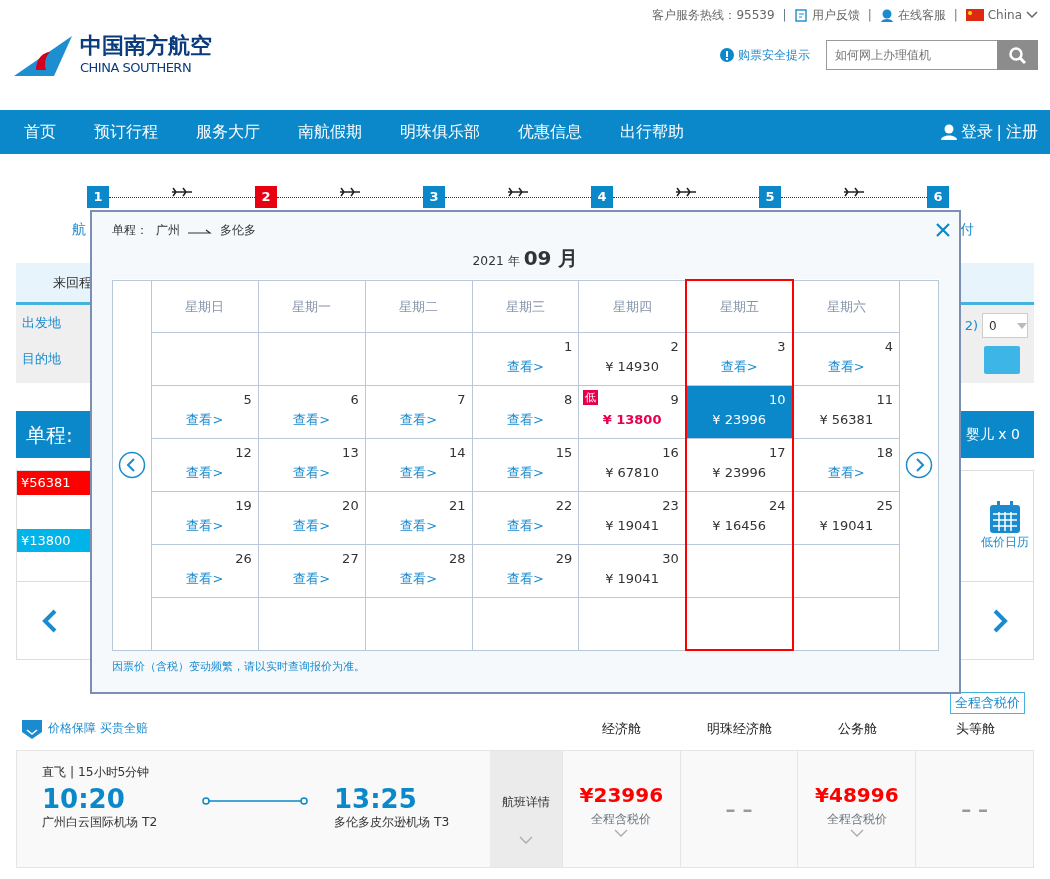 This screenshot has height=879, width=1050. What do you see at coordinates (943, 230) in the screenshot?
I see `close-icon` at bounding box center [943, 230].